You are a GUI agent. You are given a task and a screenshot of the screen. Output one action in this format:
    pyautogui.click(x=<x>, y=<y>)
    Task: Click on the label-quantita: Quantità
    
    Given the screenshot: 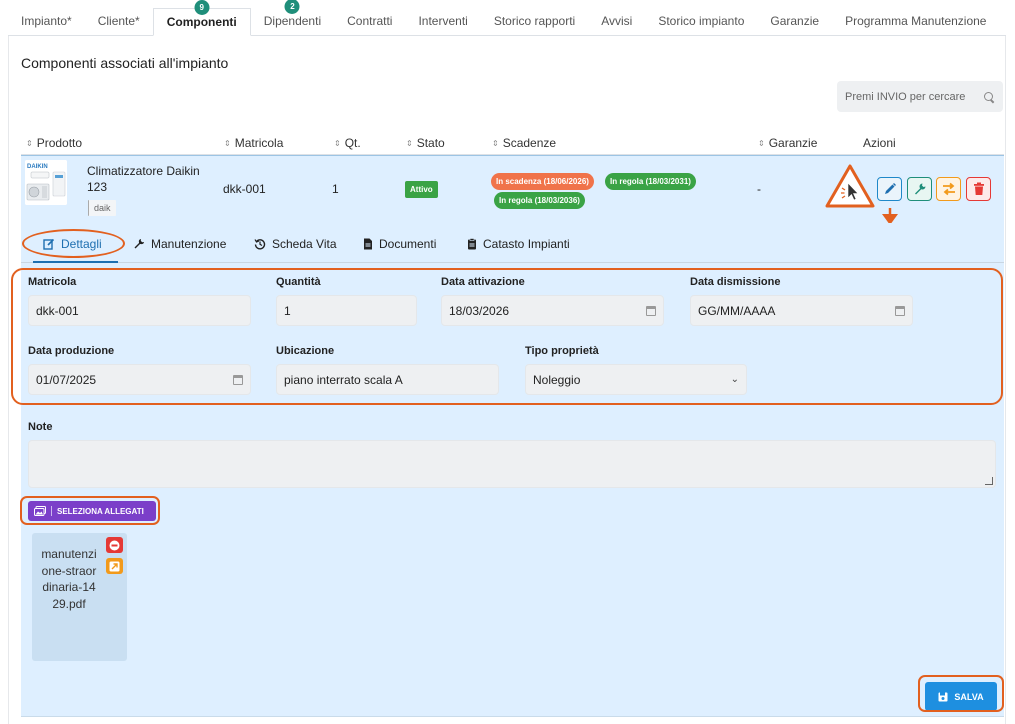 What is the action you would take?
    pyautogui.click(x=298, y=282)
    